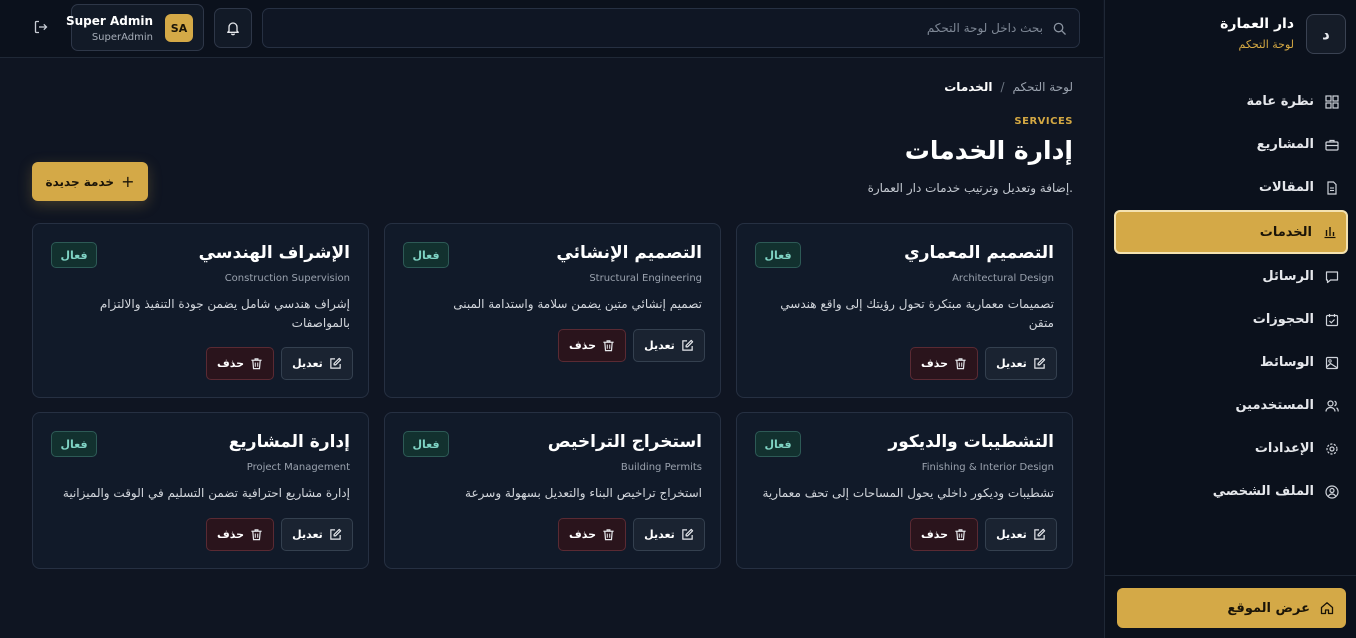  I want to click on sidebar-item-label: المشاريع, so click(1285, 144).